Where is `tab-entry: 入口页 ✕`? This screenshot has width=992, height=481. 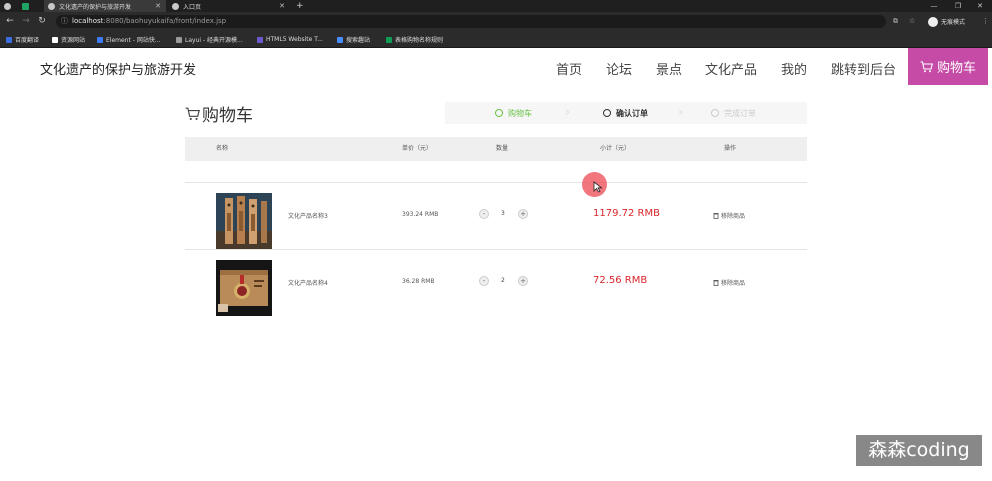 tab-entry: 入口页 ✕ is located at coordinates (229, 6).